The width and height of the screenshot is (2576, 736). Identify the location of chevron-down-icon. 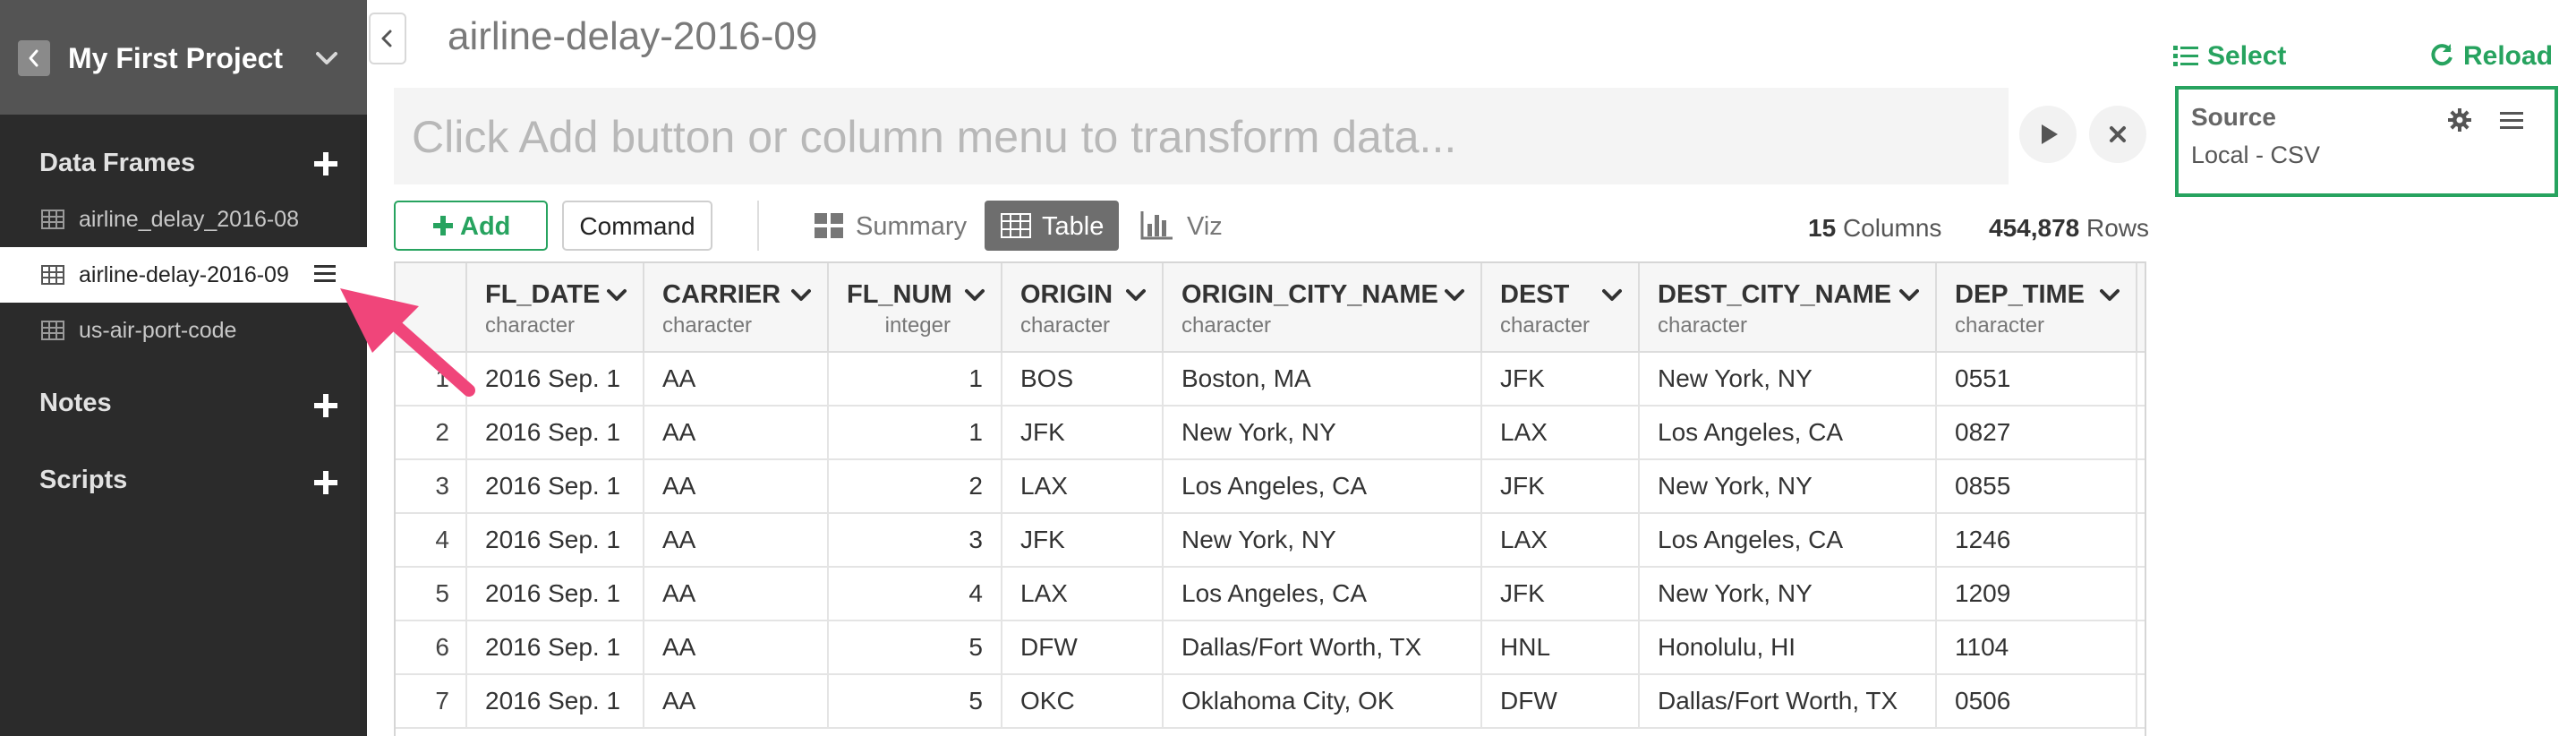
(326, 58).